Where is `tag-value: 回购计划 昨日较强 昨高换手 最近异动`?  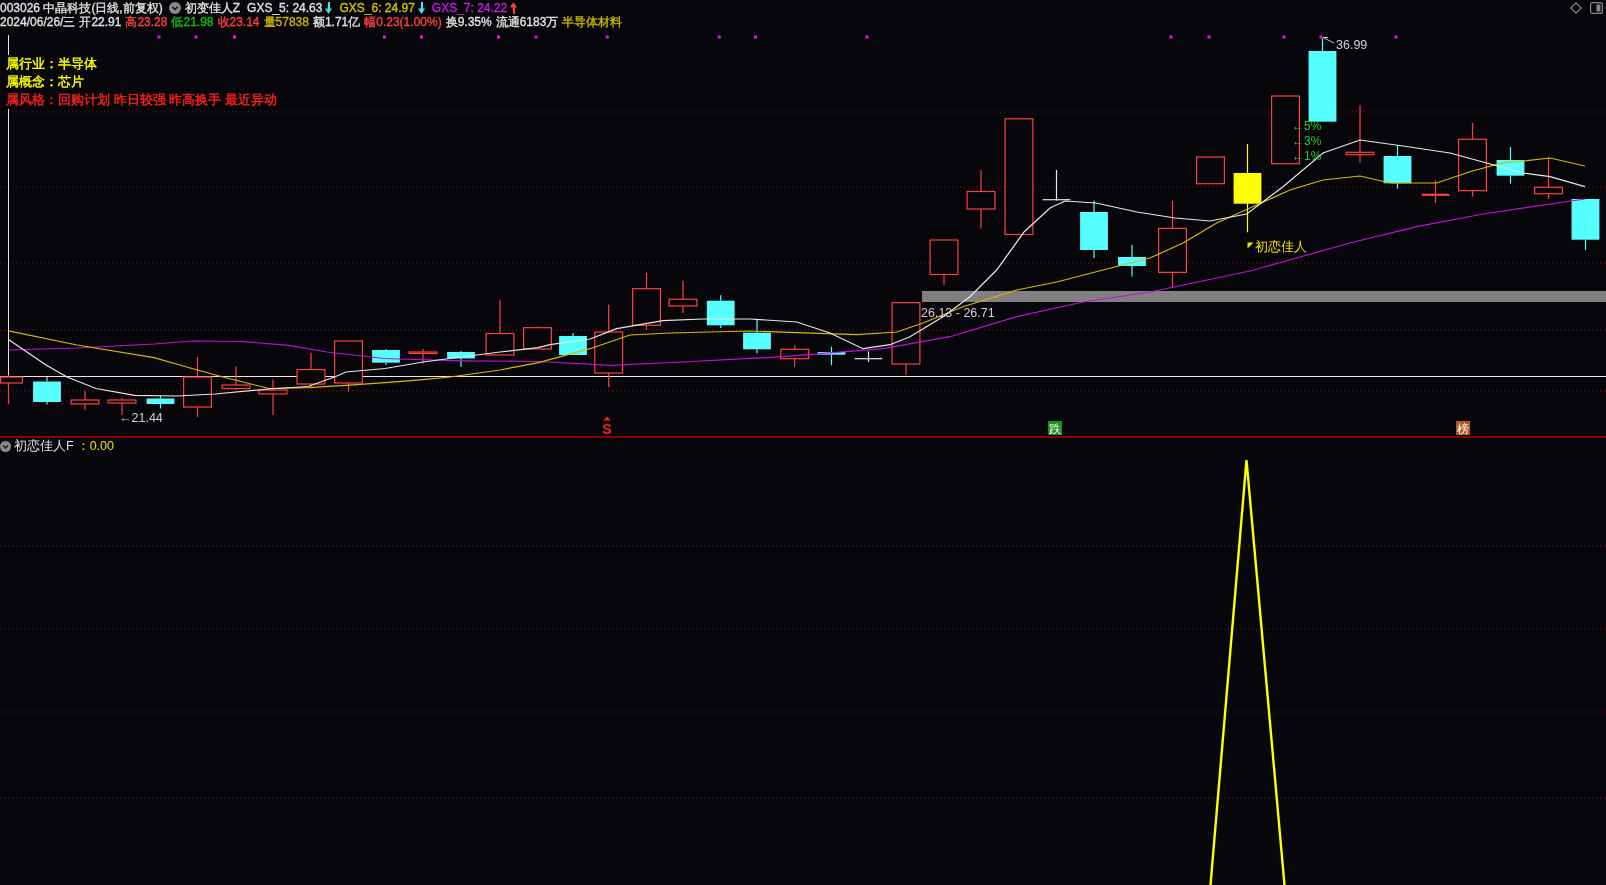
tag-value: 回购计划 昨日较强 昨高换手 最近异动 is located at coordinates (167, 100).